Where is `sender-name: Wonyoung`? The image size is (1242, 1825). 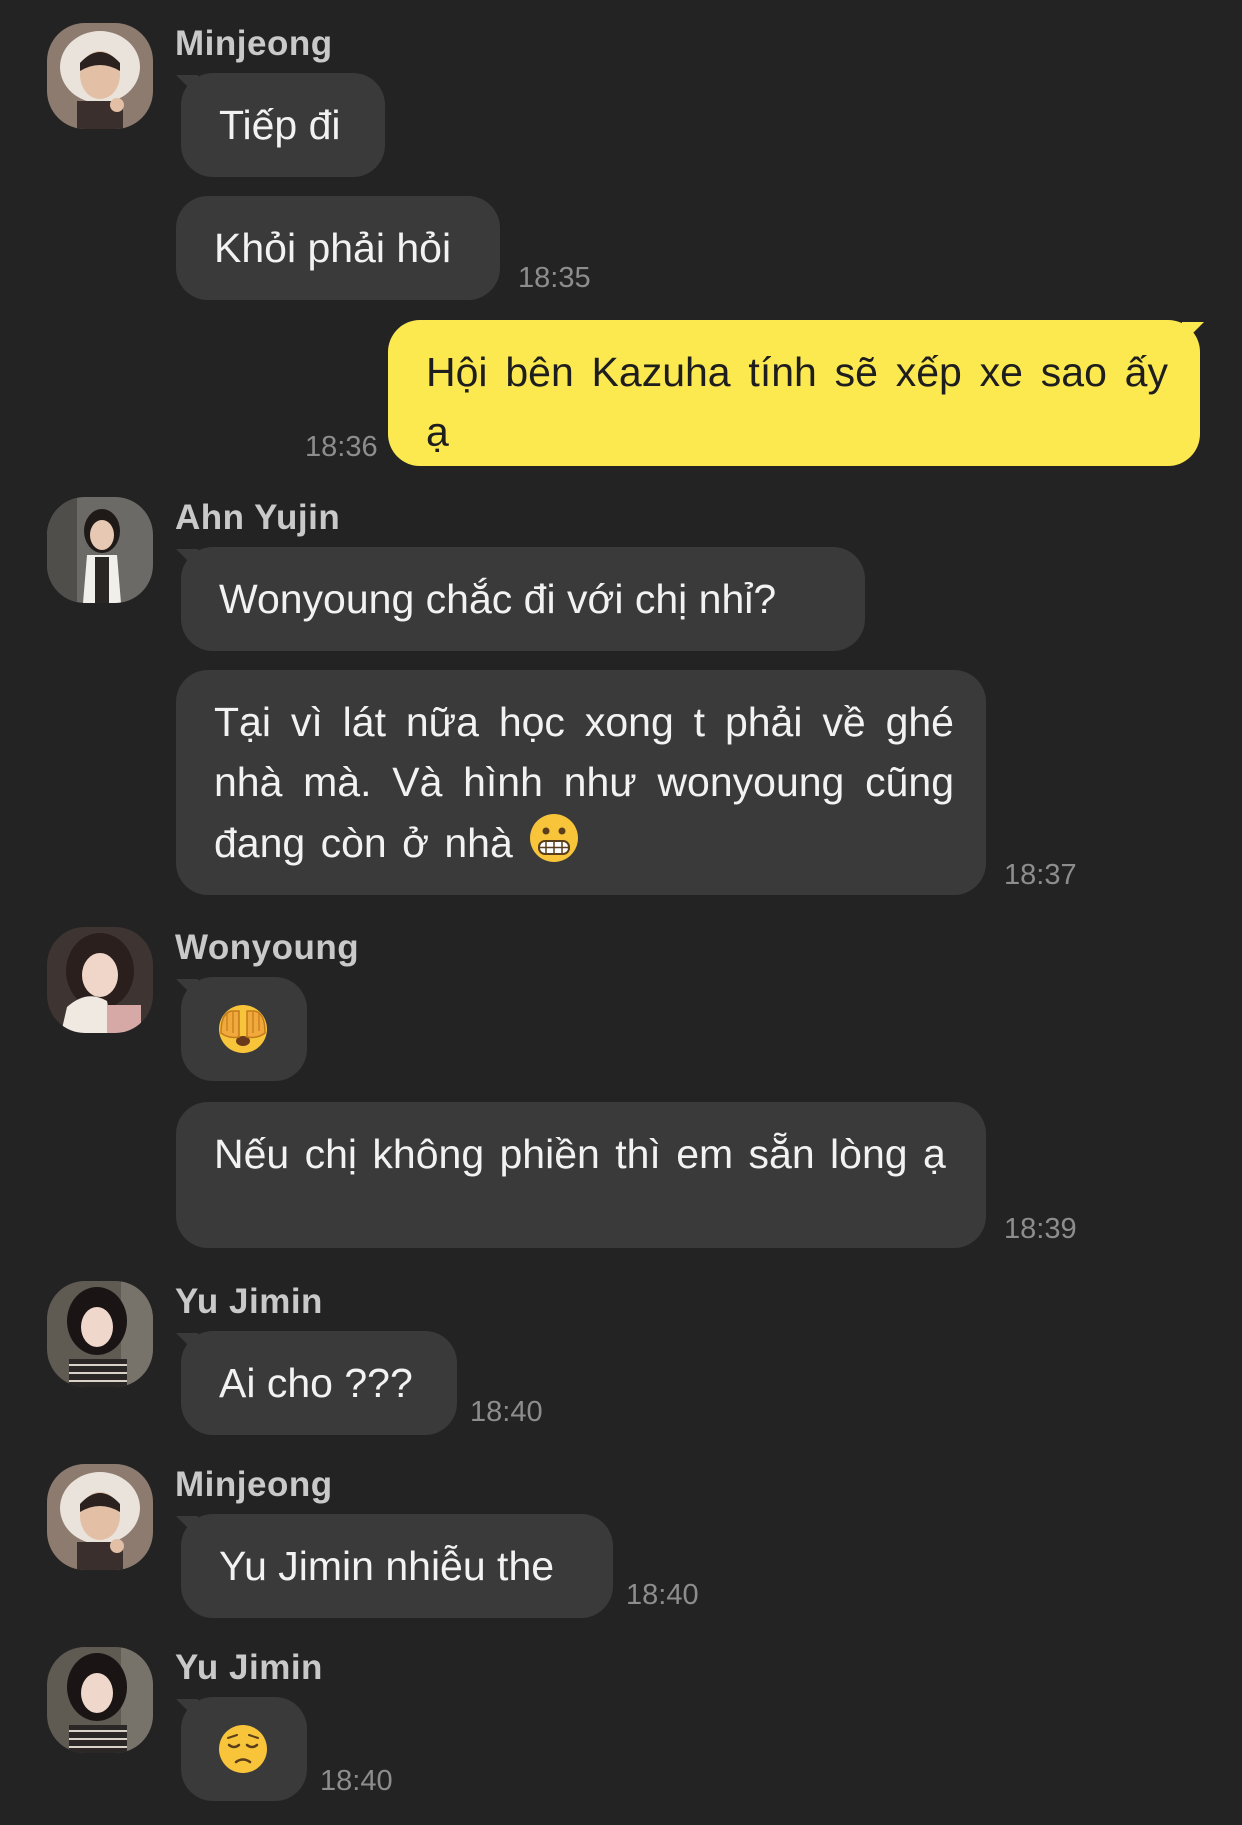 sender-name: Wonyoung is located at coordinates (267, 947).